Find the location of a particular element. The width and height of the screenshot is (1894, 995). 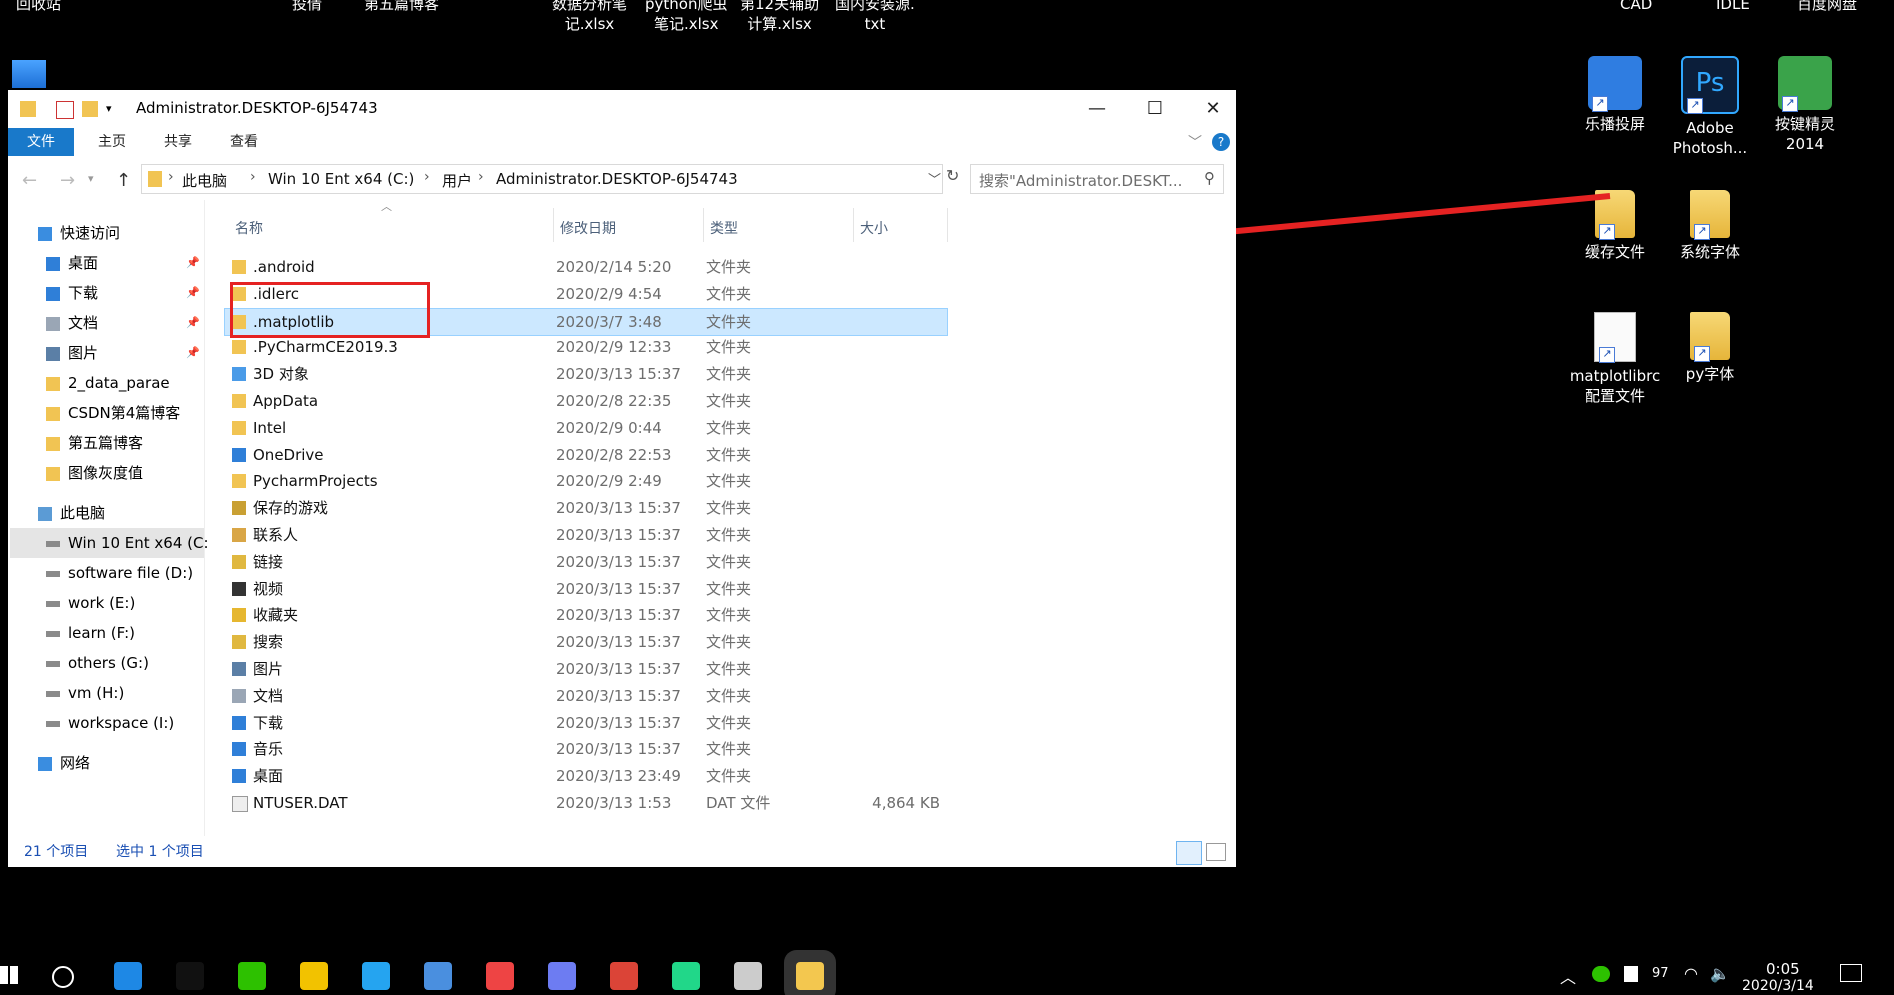

file-row: .android 2020/2/14 5:20 文件夹 is located at coordinates (586, 267).